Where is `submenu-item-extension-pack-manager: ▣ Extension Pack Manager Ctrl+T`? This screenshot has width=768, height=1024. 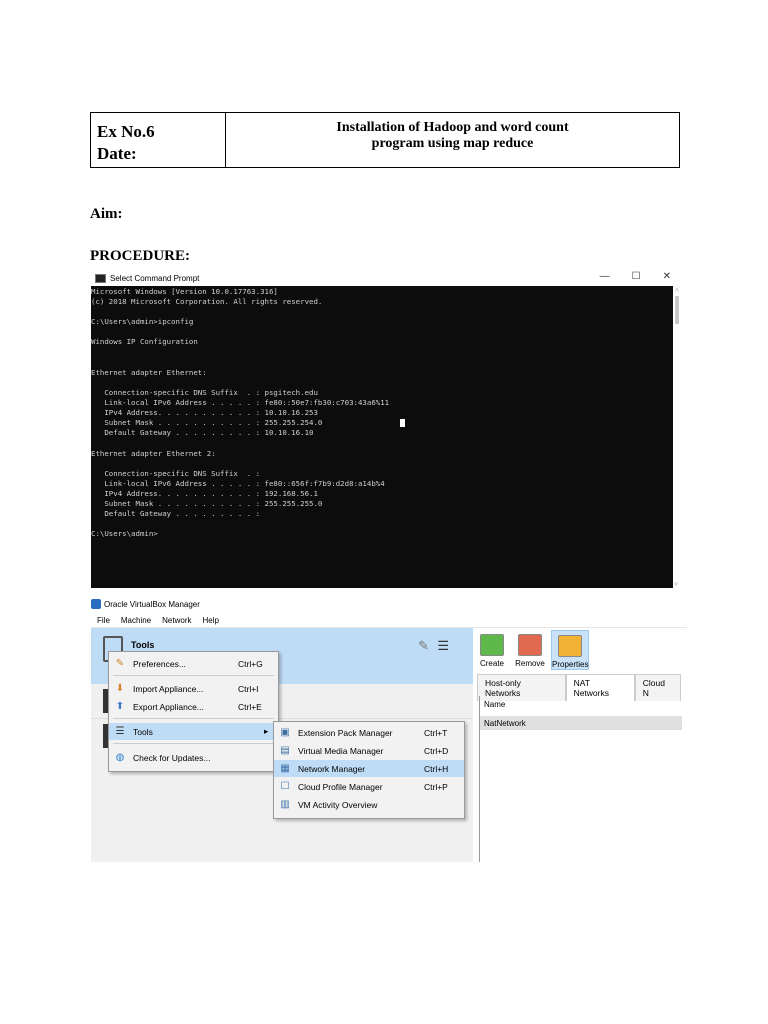 submenu-item-extension-pack-manager: ▣ Extension Pack Manager Ctrl+T is located at coordinates (369, 732).